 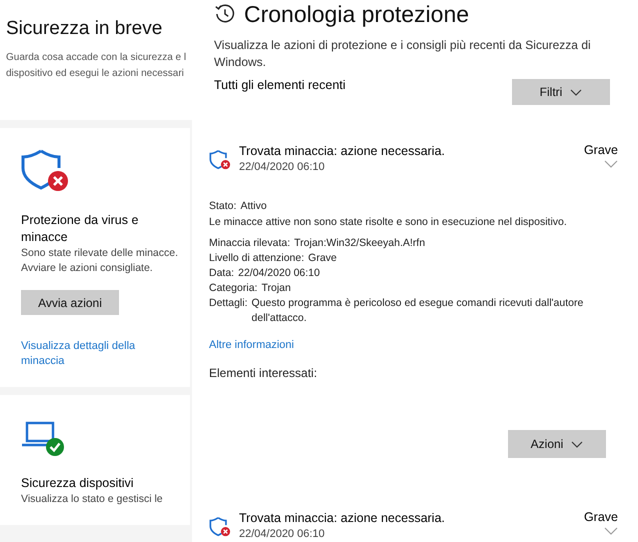 I want to click on details-link: Visualizza dettagli della minaccia, so click(x=100, y=354).